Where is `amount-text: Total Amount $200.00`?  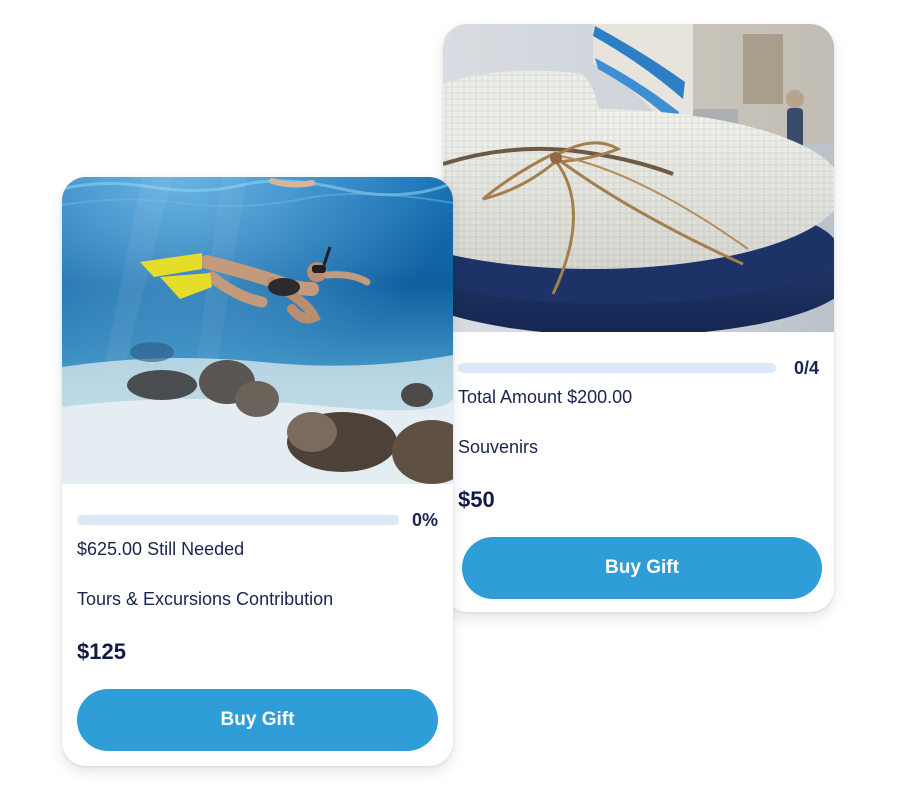
amount-text: Total Amount $200.00 is located at coordinates (545, 397).